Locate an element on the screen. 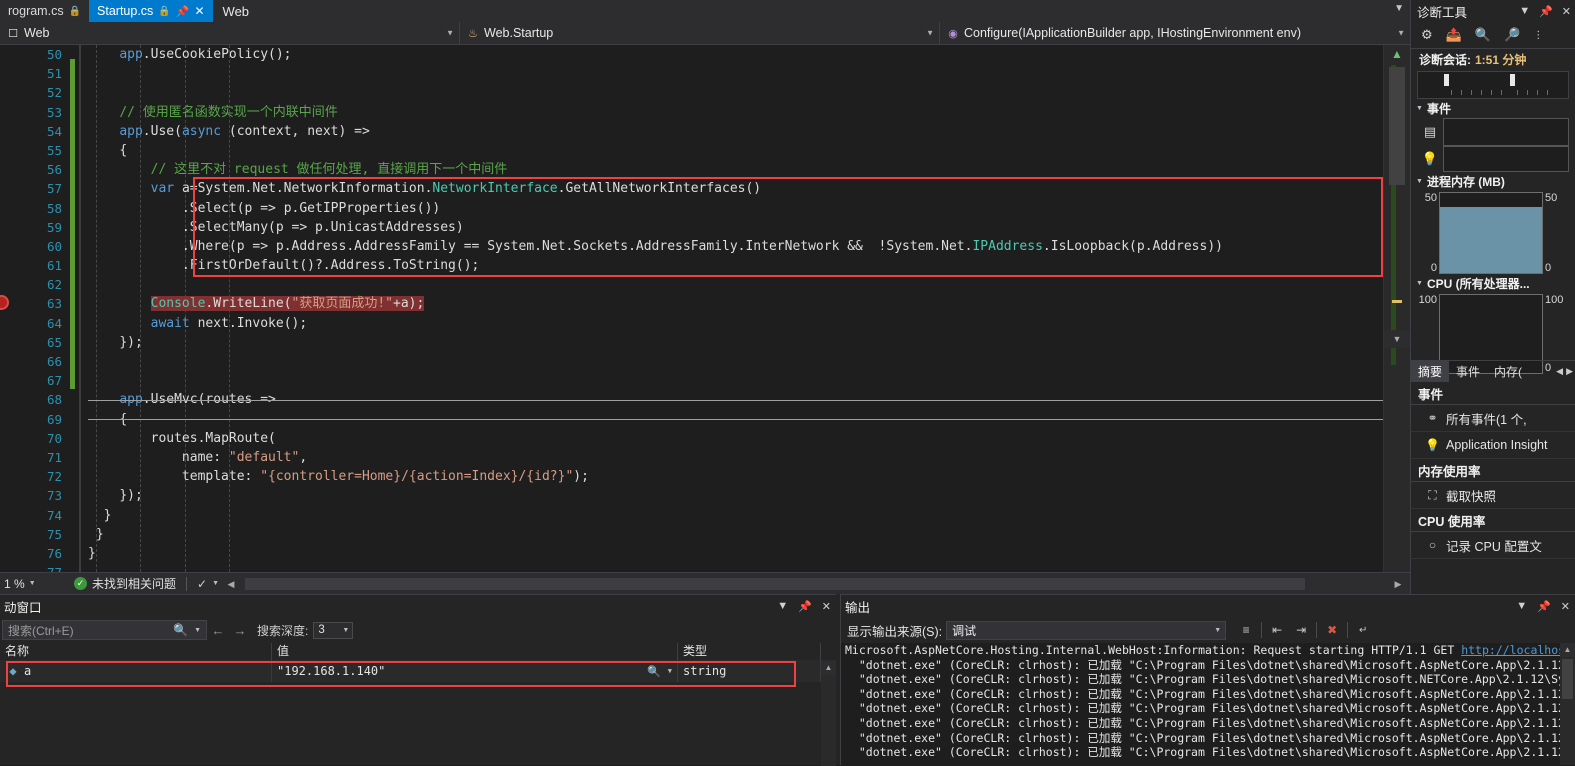 The image size is (1575, 766). scroll-down-arrow: ▼ is located at coordinates (1397, 339).